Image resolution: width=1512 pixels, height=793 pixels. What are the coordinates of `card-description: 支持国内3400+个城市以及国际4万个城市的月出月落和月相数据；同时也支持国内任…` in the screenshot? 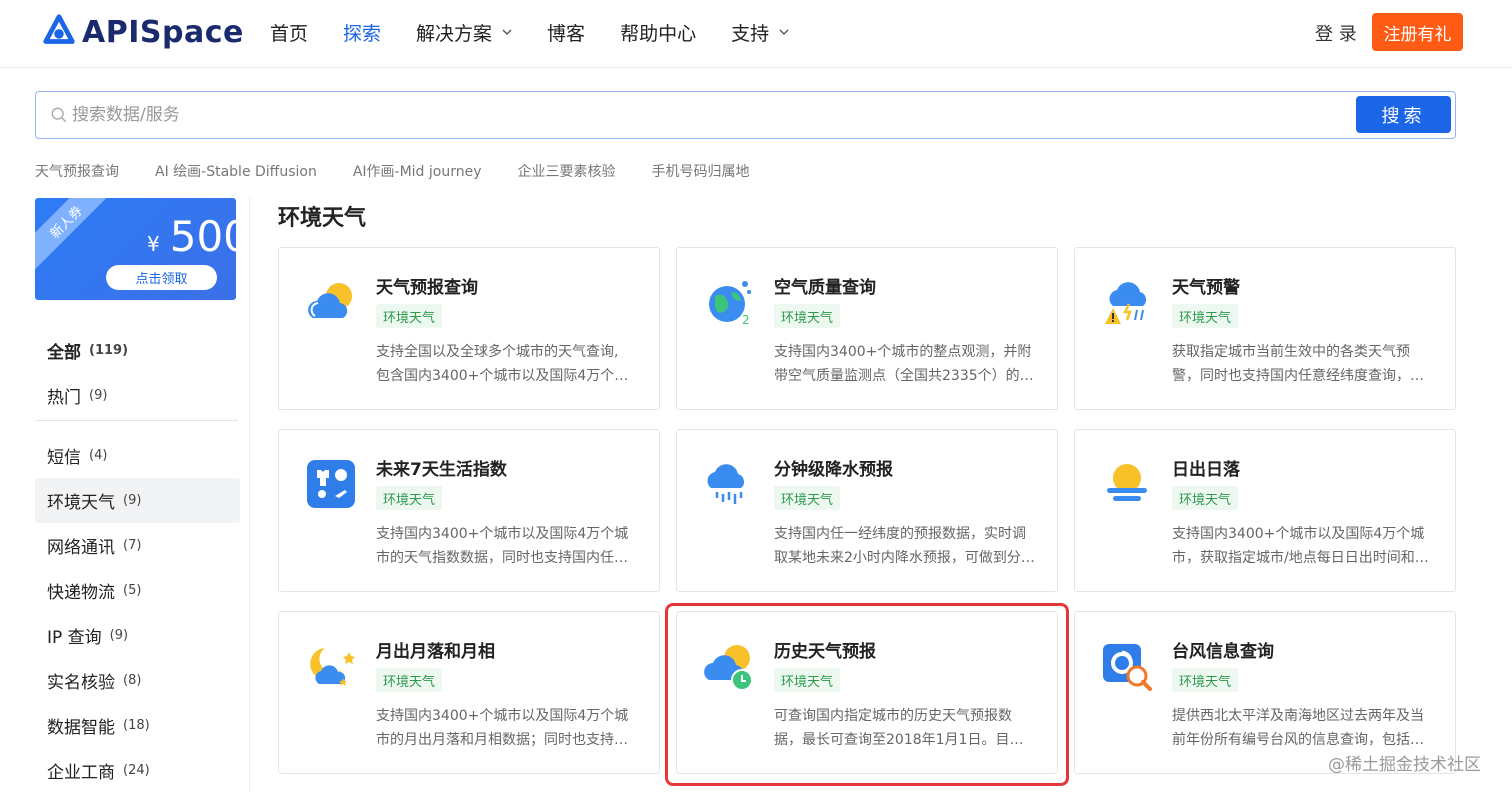 It's located at (507, 728).